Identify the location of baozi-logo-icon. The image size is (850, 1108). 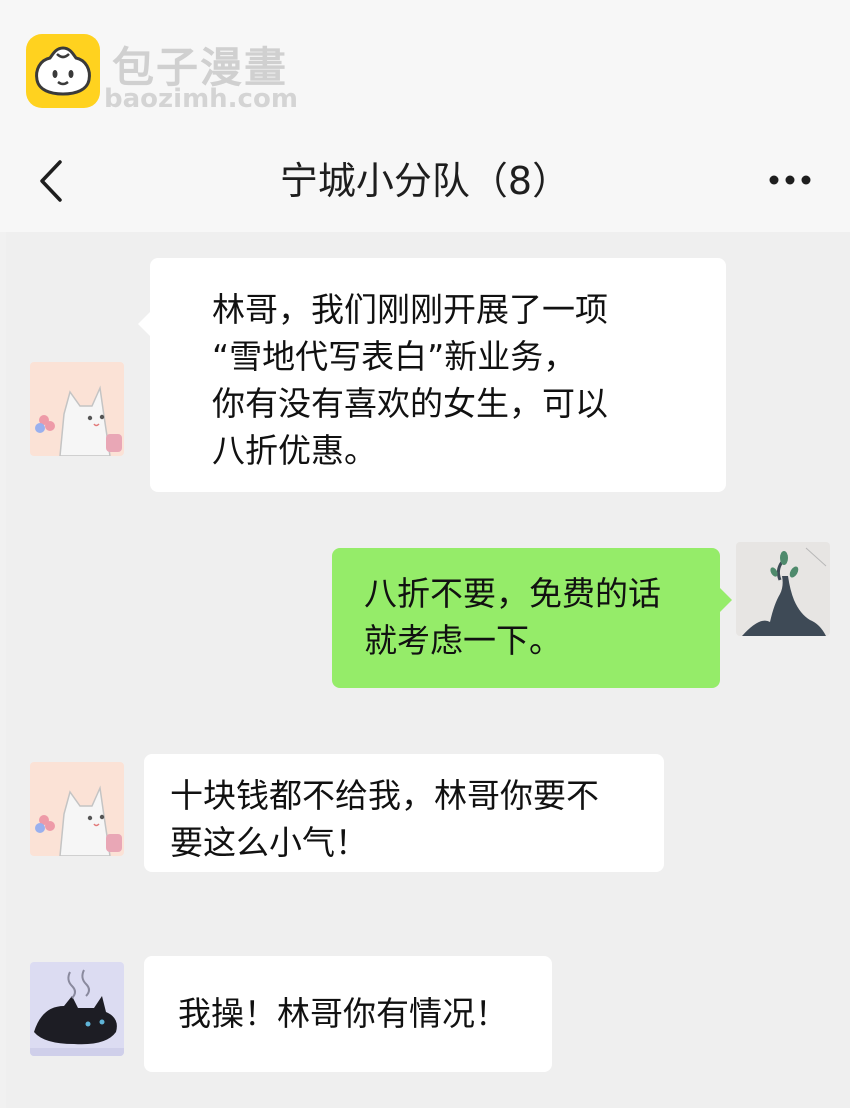
(63, 71).